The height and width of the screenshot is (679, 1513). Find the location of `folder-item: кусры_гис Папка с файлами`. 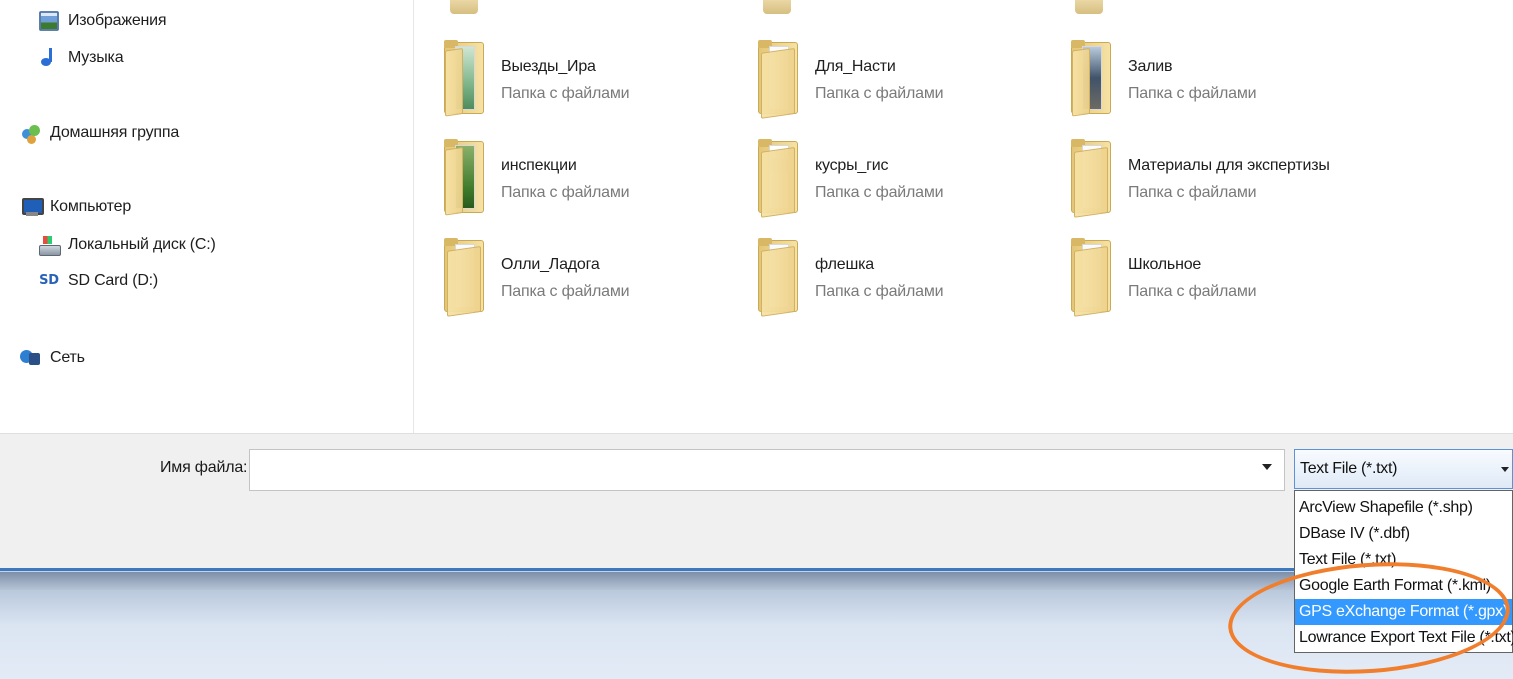

folder-item: кусры_гис Папка с файлами is located at coordinates (901, 178).